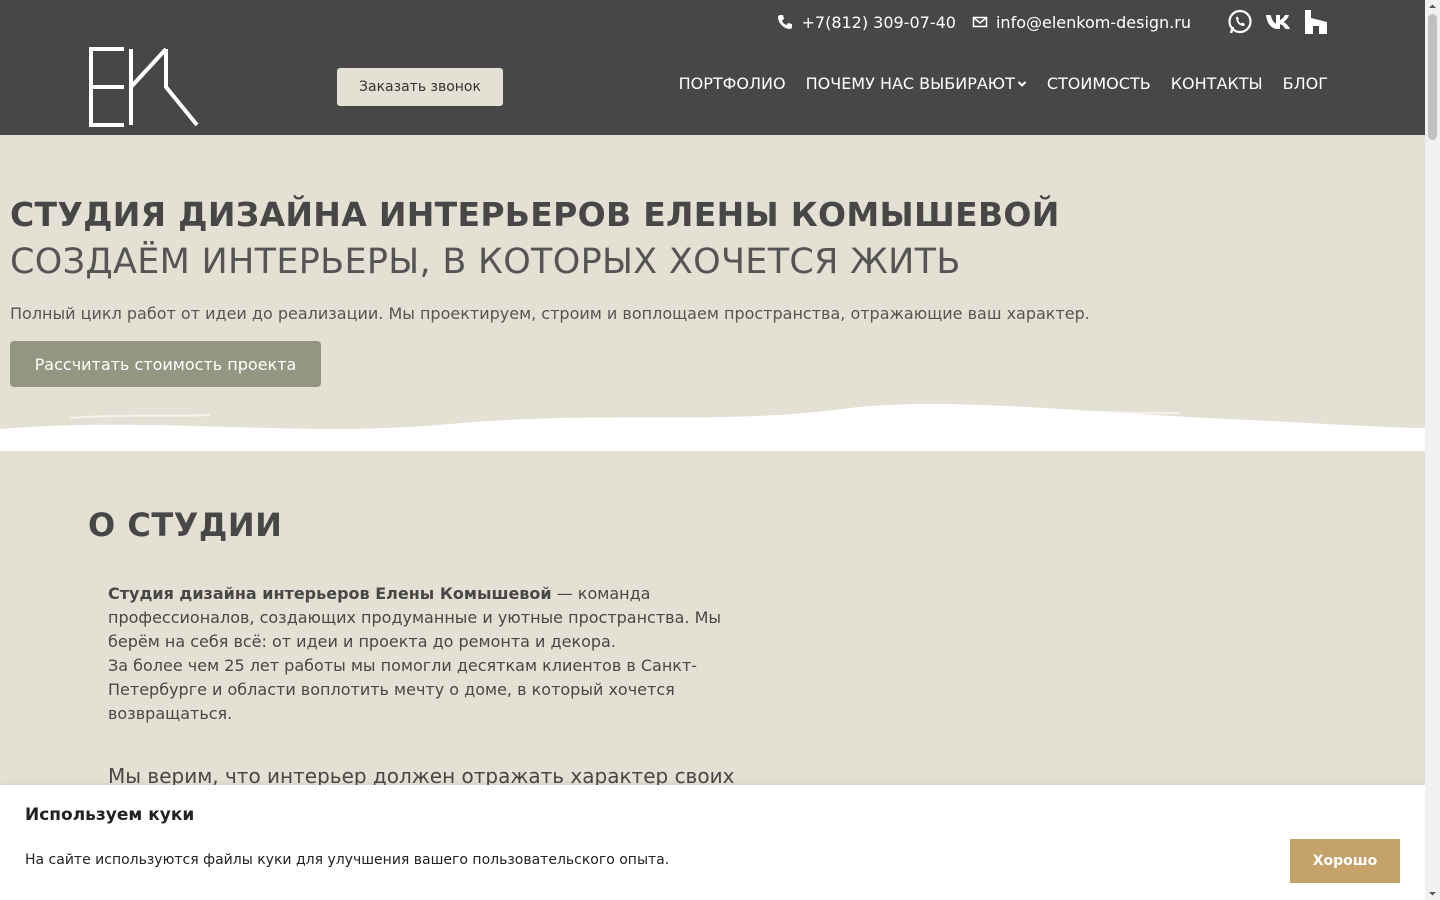 The width and height of the screenshot is (1440, 900). Describe the element at coordinates (165, 364) in the screenshot. I see `calculate-cost-button: Рассчитать стоимость проекта` at that location.